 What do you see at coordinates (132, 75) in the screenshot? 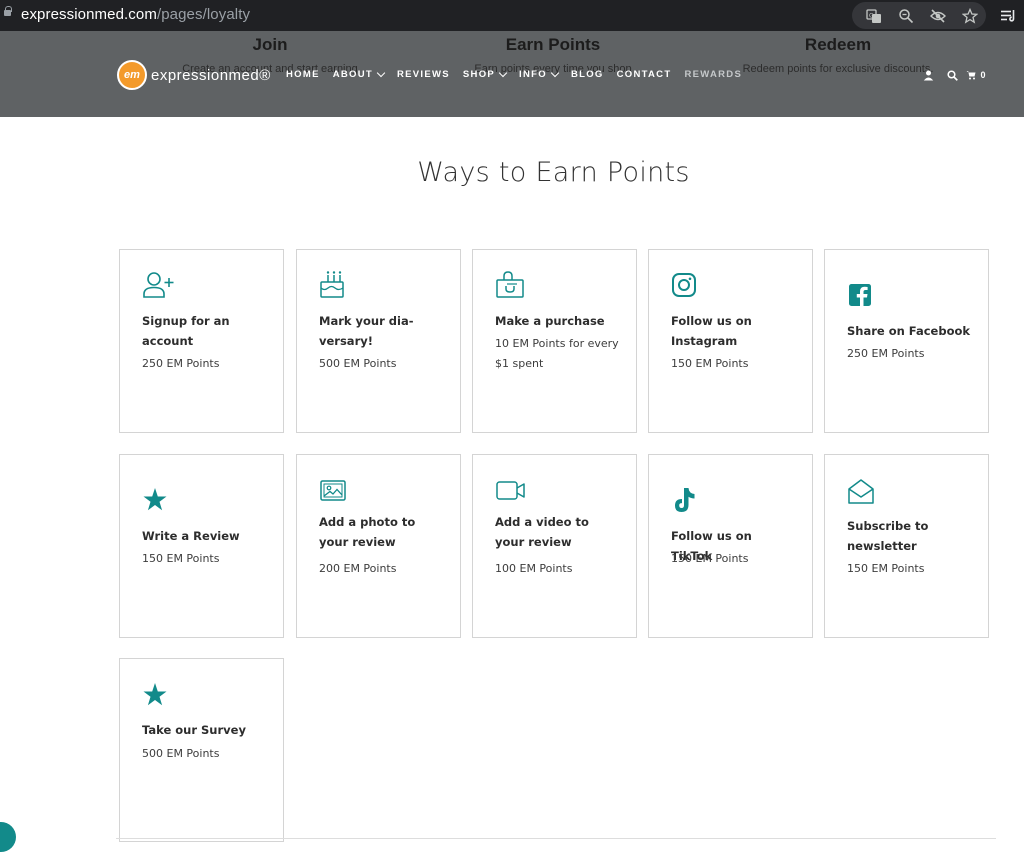
I see `logo-mark: em` at bounding box center [132, 75].